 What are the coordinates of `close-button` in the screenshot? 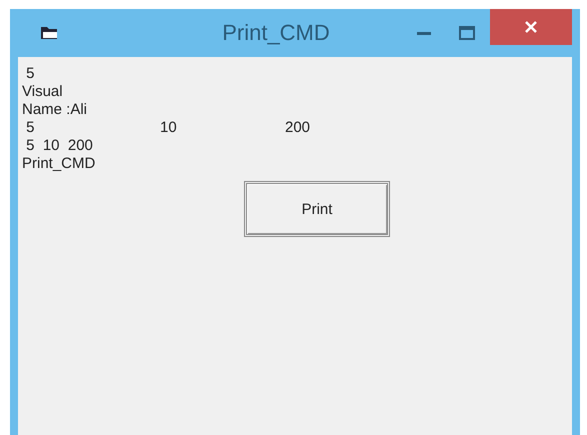 It's located at (531, 27).